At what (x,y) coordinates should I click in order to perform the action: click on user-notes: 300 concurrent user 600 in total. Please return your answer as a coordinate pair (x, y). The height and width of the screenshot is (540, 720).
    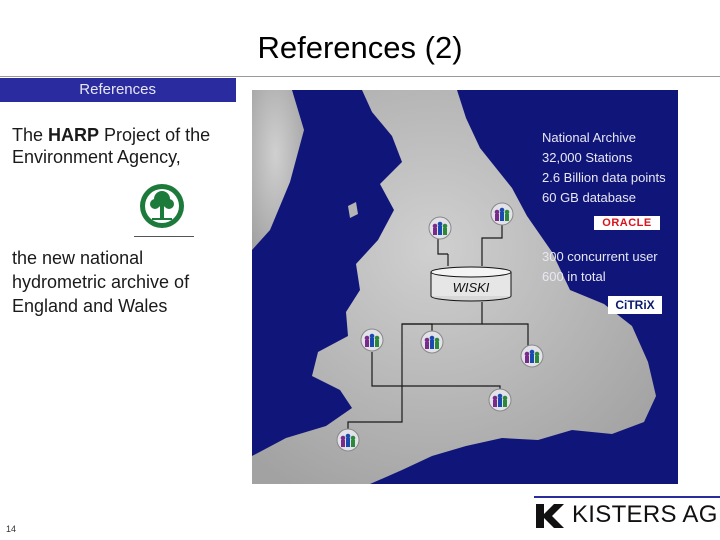
    Looking at the image, I should click on (610, 267).